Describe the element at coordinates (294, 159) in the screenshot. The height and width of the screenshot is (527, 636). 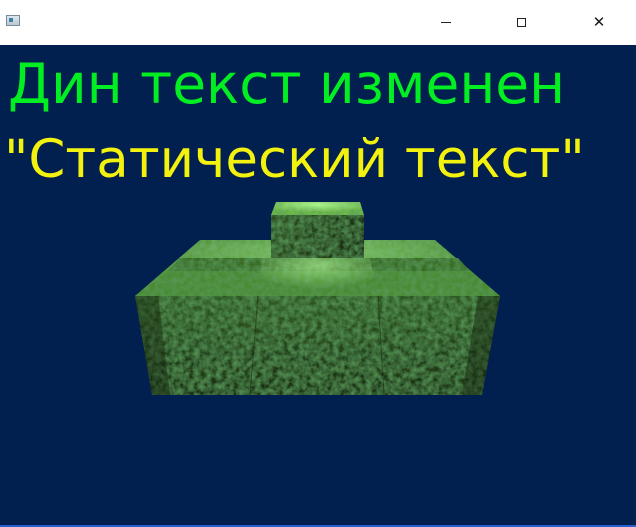
I see `static-text-label: "Статический текст"` at that location.